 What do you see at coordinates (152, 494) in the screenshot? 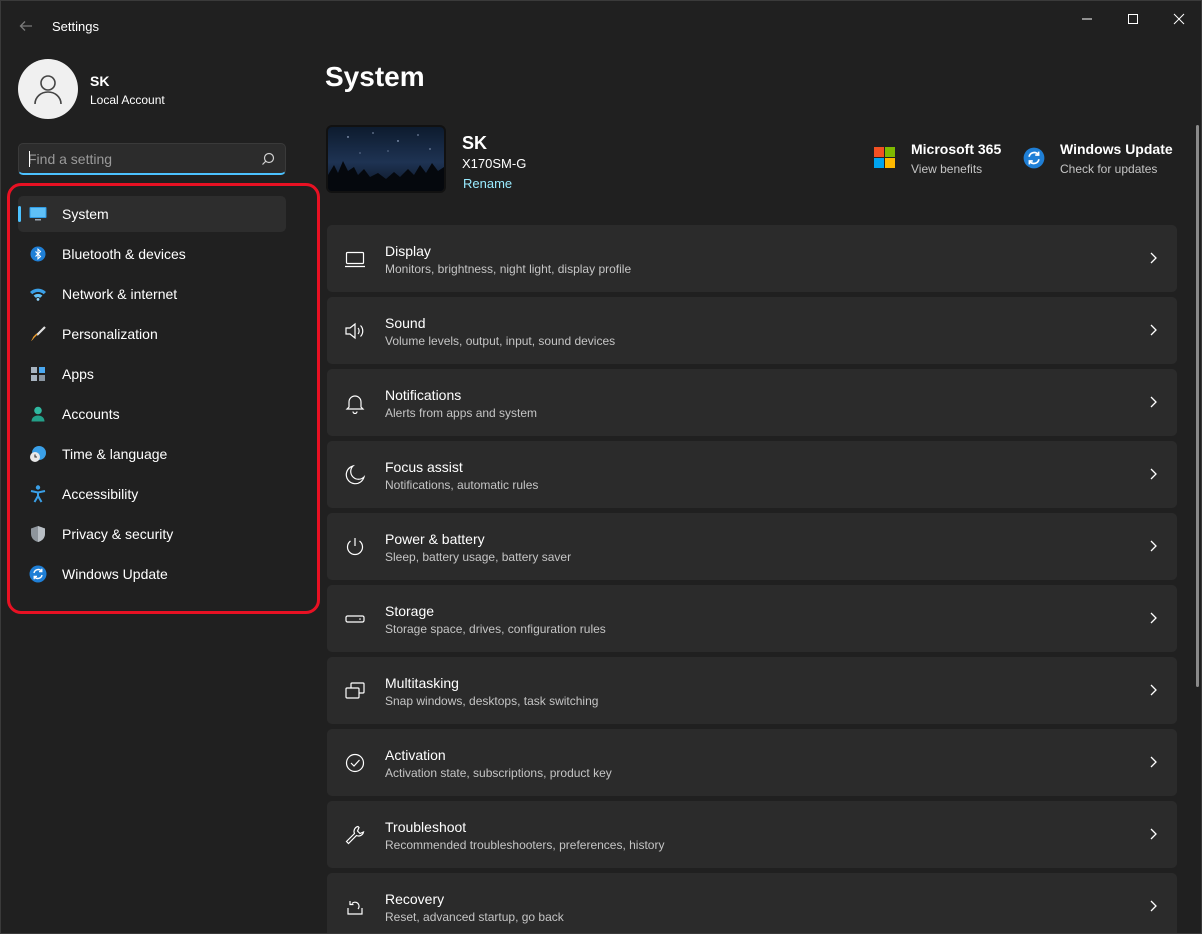
I see `sidebar-item-accessibility: Accessibility` at bounding box center [152, 494].